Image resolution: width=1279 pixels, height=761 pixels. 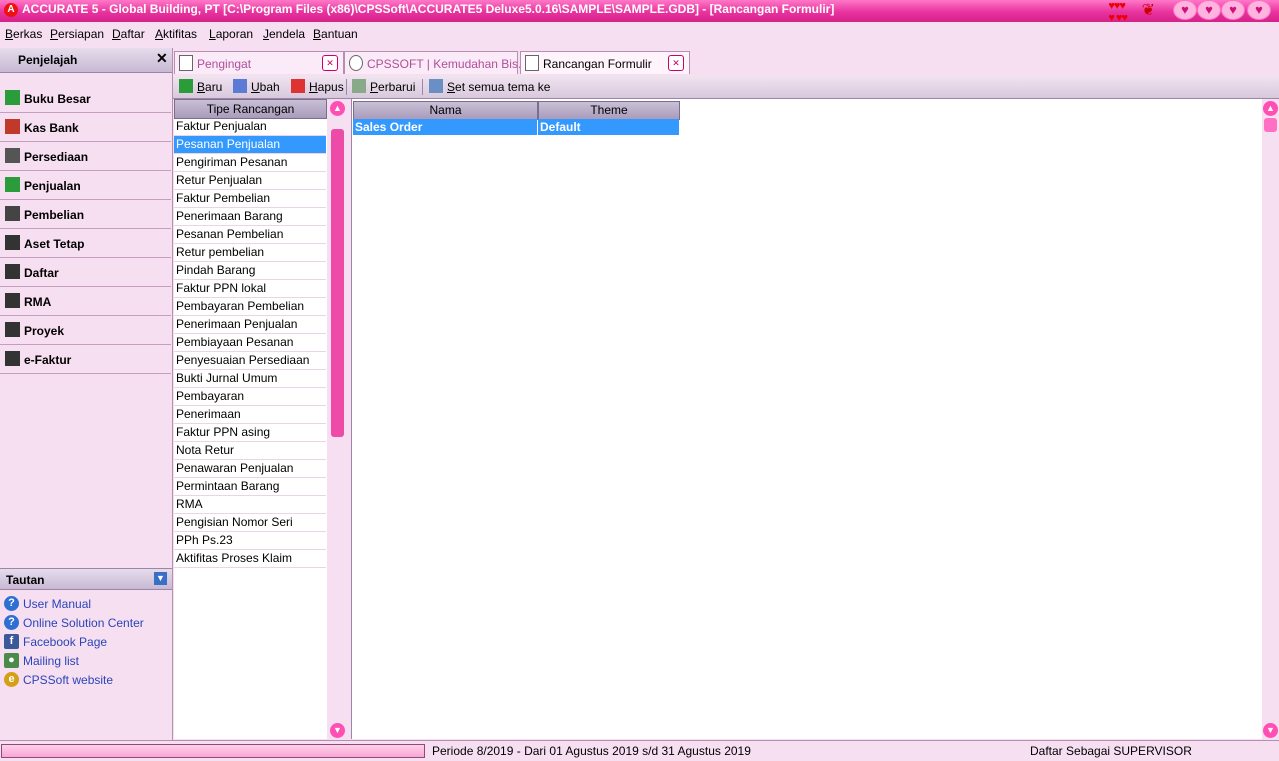 I want to click on type-list-scrollbar: ▲ ▼, so click(x=337, y=419).